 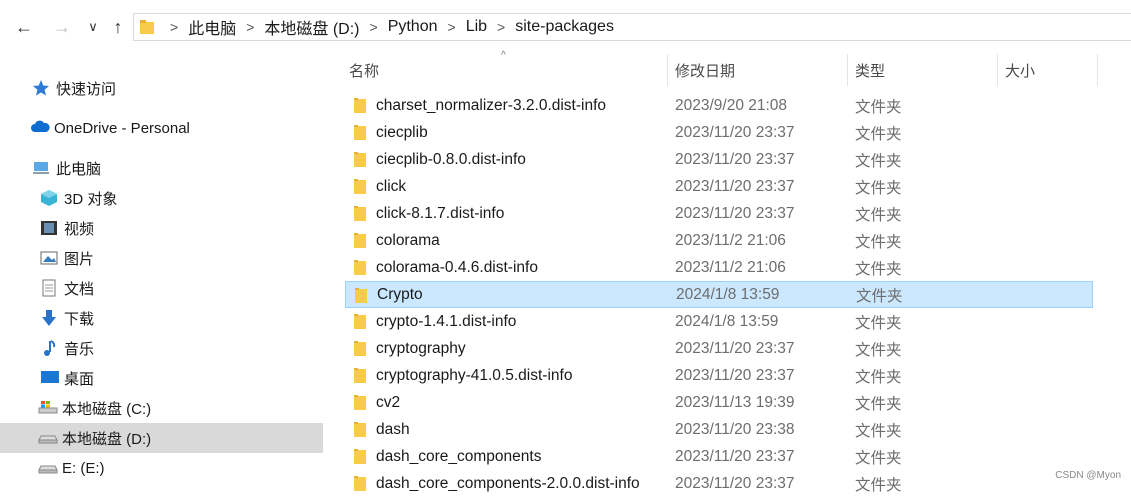 I want to click on file-modified-date: 2023/11/13 19:39, so click(x=735, y=402).